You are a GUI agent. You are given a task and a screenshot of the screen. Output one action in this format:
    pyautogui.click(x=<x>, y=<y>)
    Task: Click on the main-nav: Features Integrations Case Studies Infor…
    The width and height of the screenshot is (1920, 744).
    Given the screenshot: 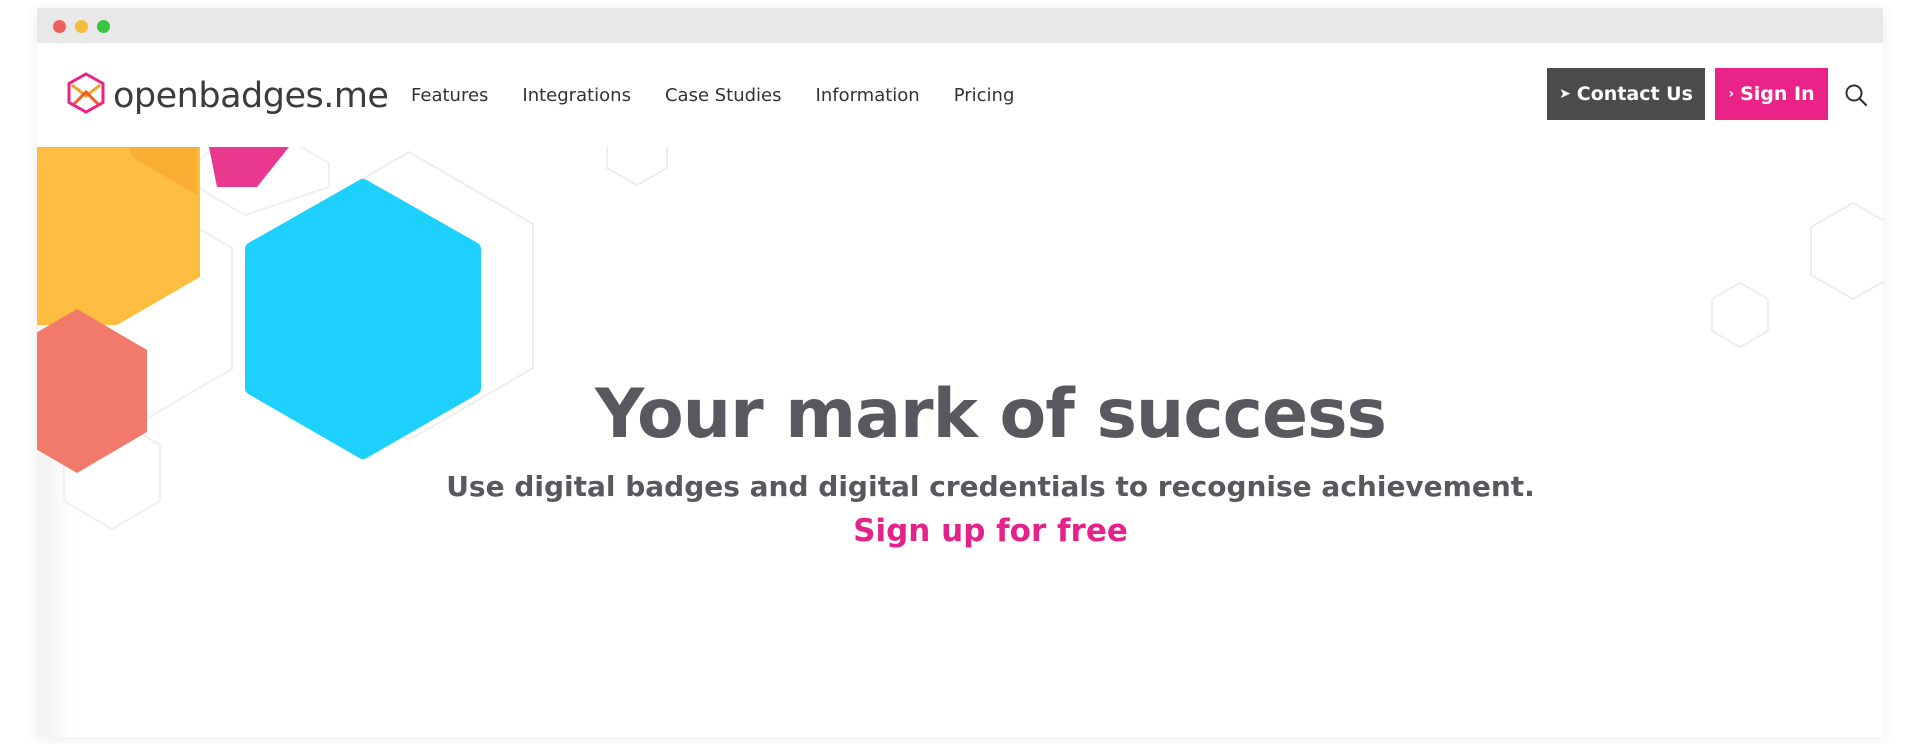 What is the action you would take?
    pyautogui.click(x=729, y=95)
    